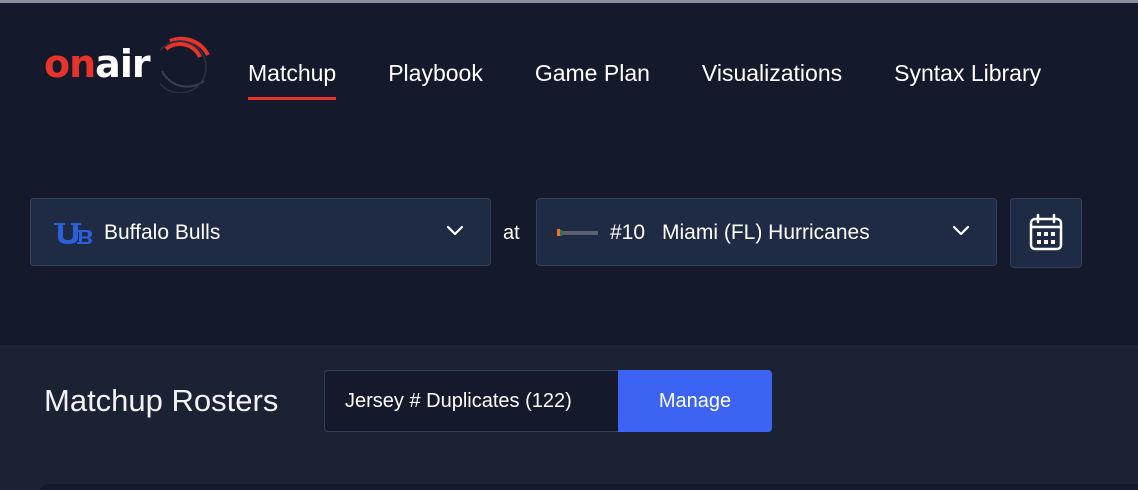 The image size is (1138, 490). What do you see at coordinates (589, 487) in the screenshot?
I see `roster-panel` at bounding box center [589, 487].